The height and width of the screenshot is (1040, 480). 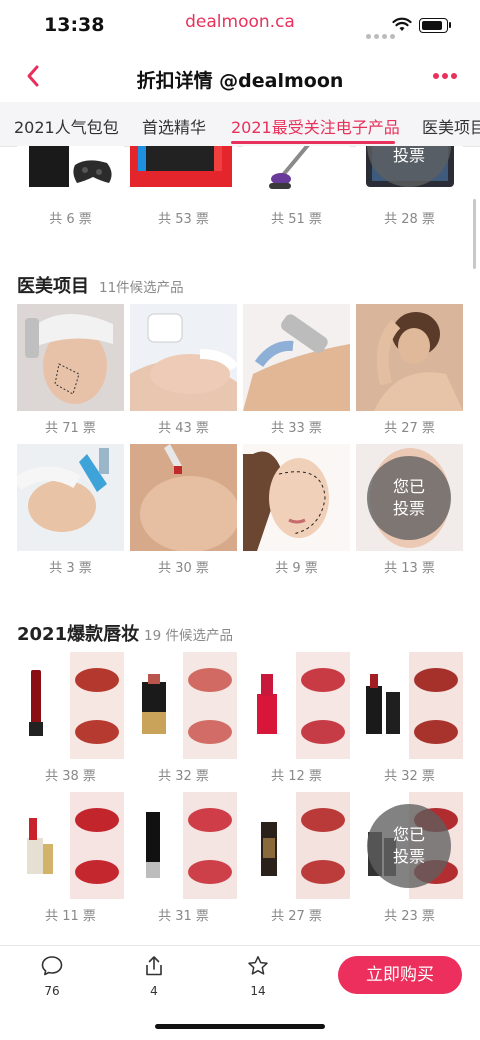 What do you see at coordinates (433, 25) in the screenshot?
I see `battery-icon` at bounding box center [433, 25].